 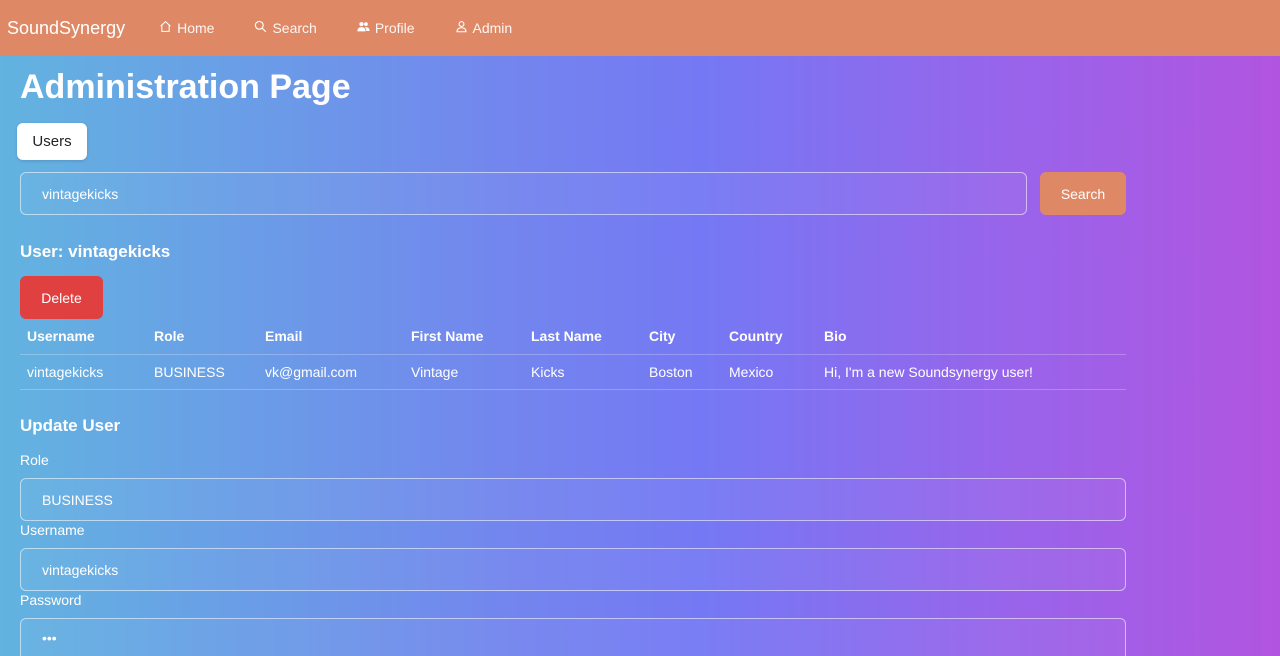 What do you see at coordinates (83, 337) in the screenshot?
I see `col-username: Username` at bounding box center [83, 337].